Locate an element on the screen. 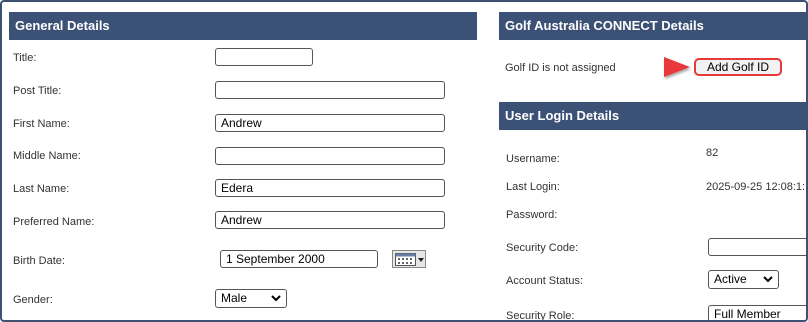 This screenshot has width=808, height=322. security-code-label: Security Code: is located at coordinates (542, 248).